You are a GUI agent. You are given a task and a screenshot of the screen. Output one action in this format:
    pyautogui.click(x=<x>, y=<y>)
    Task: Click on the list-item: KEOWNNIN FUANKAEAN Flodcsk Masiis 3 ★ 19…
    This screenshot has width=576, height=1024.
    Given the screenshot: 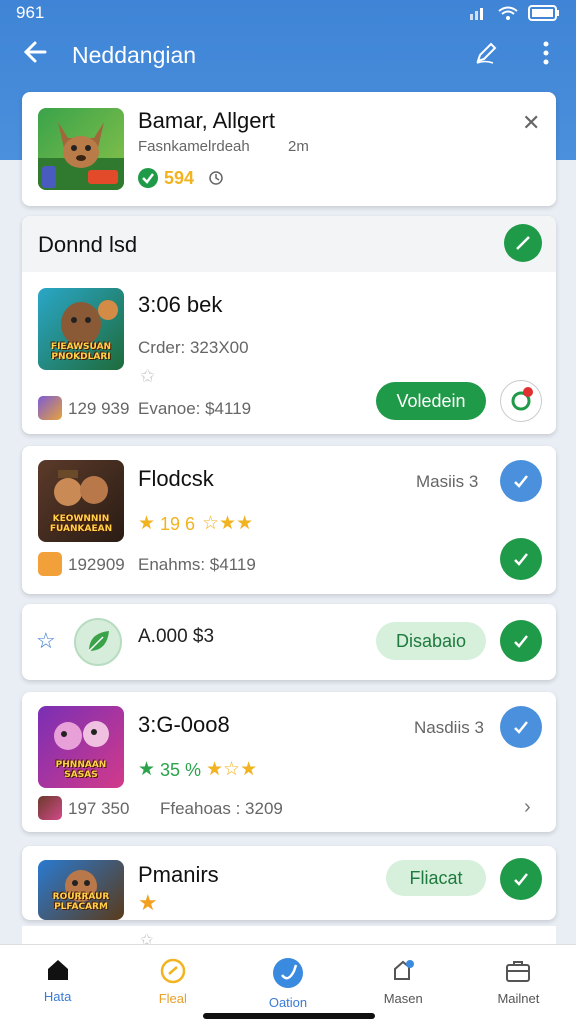 What is the action you would take?
    pyautogui.click(x=289, y=520)
    